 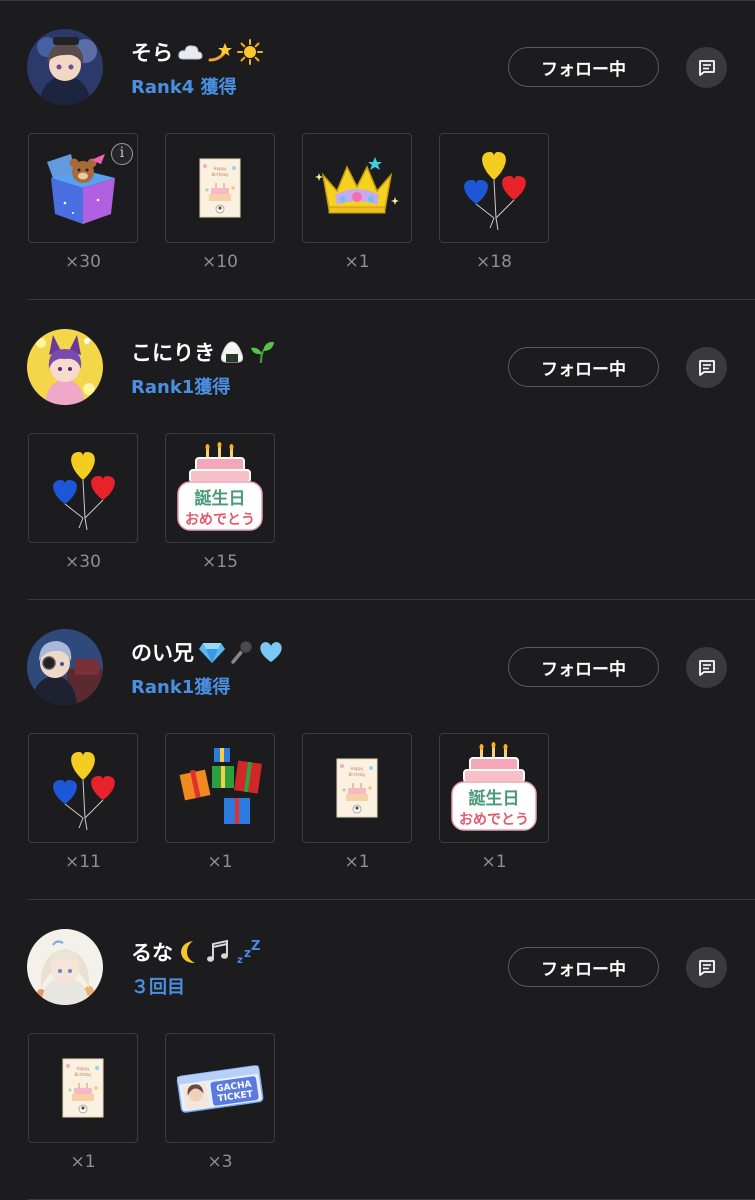 I want to click on gacha-ticket-icon: GACHA TICKET, so click(x=220, y=1089).